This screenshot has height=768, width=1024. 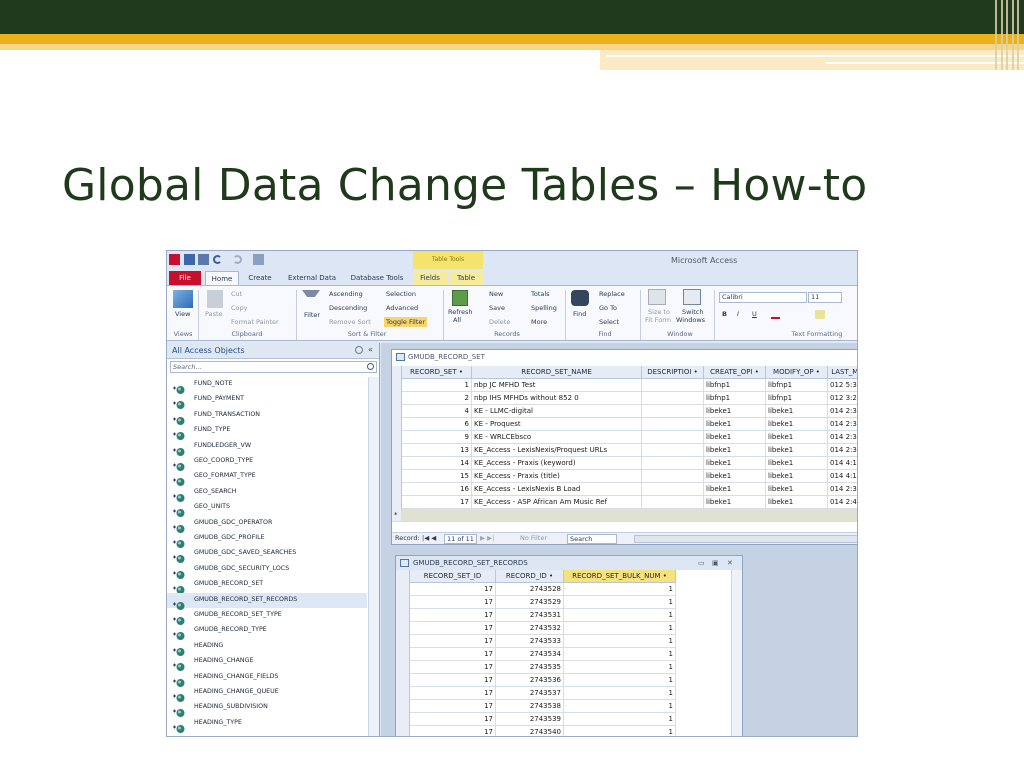 What do you see at coordinates (701, 563) in the screenshot?
I see `minimize-icon: ▭` at bounding box center [701, 563].